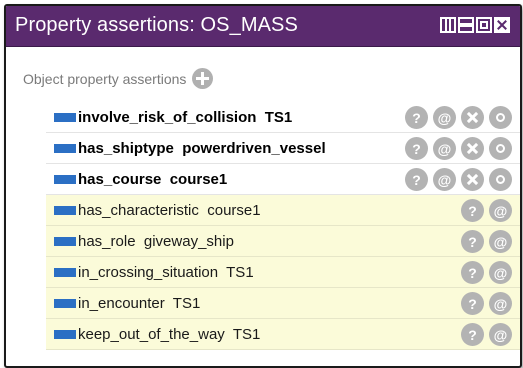 This screenshot has height=368, width=523. What do you see at coordinates (502, 25) in the screenshot?
I see `close-icon` at bounding box center [502, 25].